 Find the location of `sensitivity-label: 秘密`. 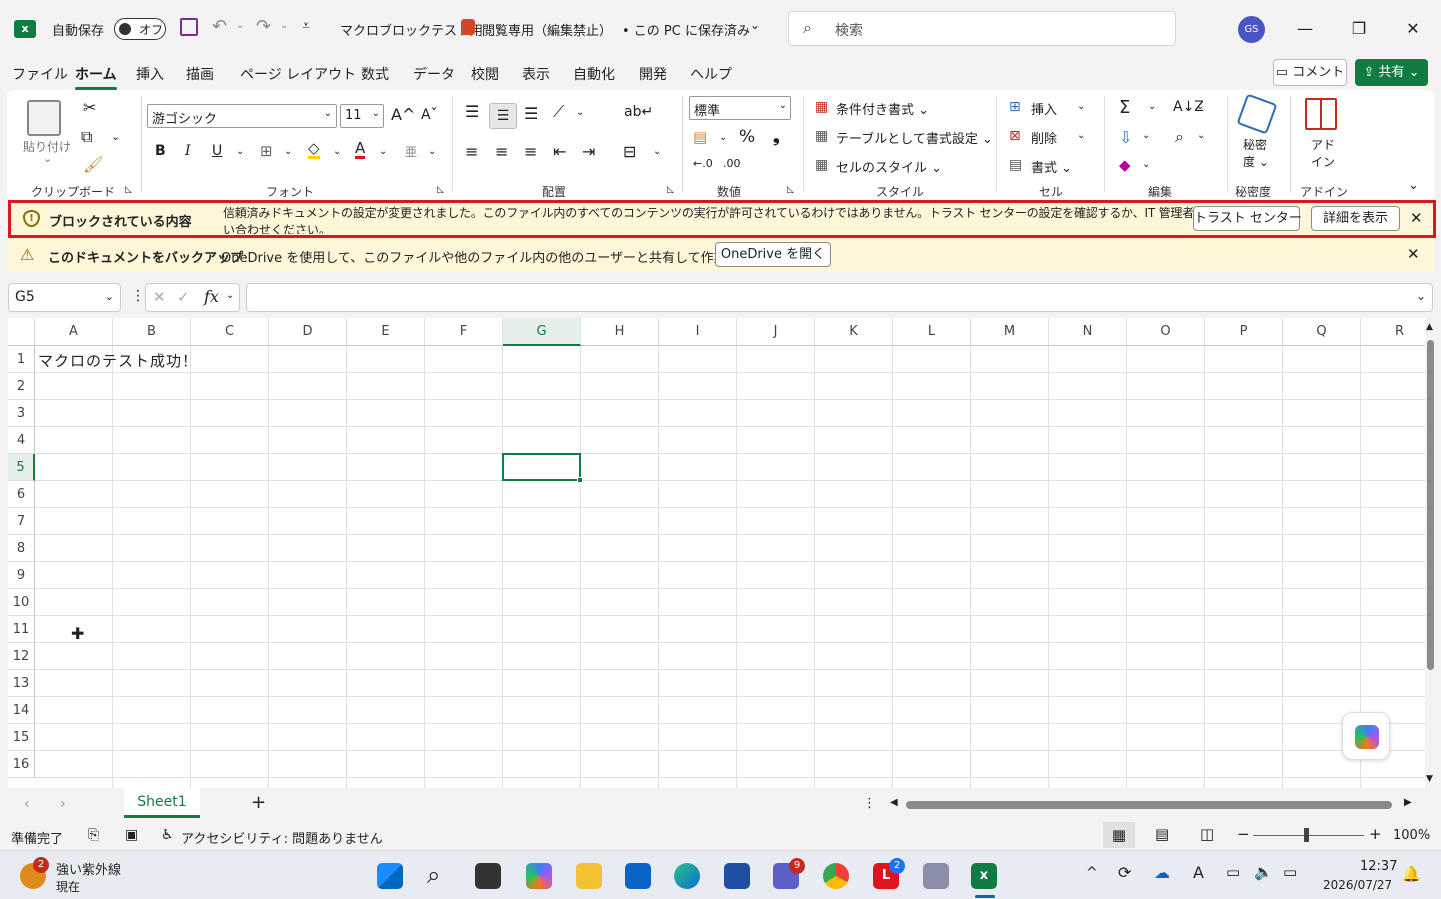

sensitivity-label: 秘密 is located at coordinates (1255, 144).